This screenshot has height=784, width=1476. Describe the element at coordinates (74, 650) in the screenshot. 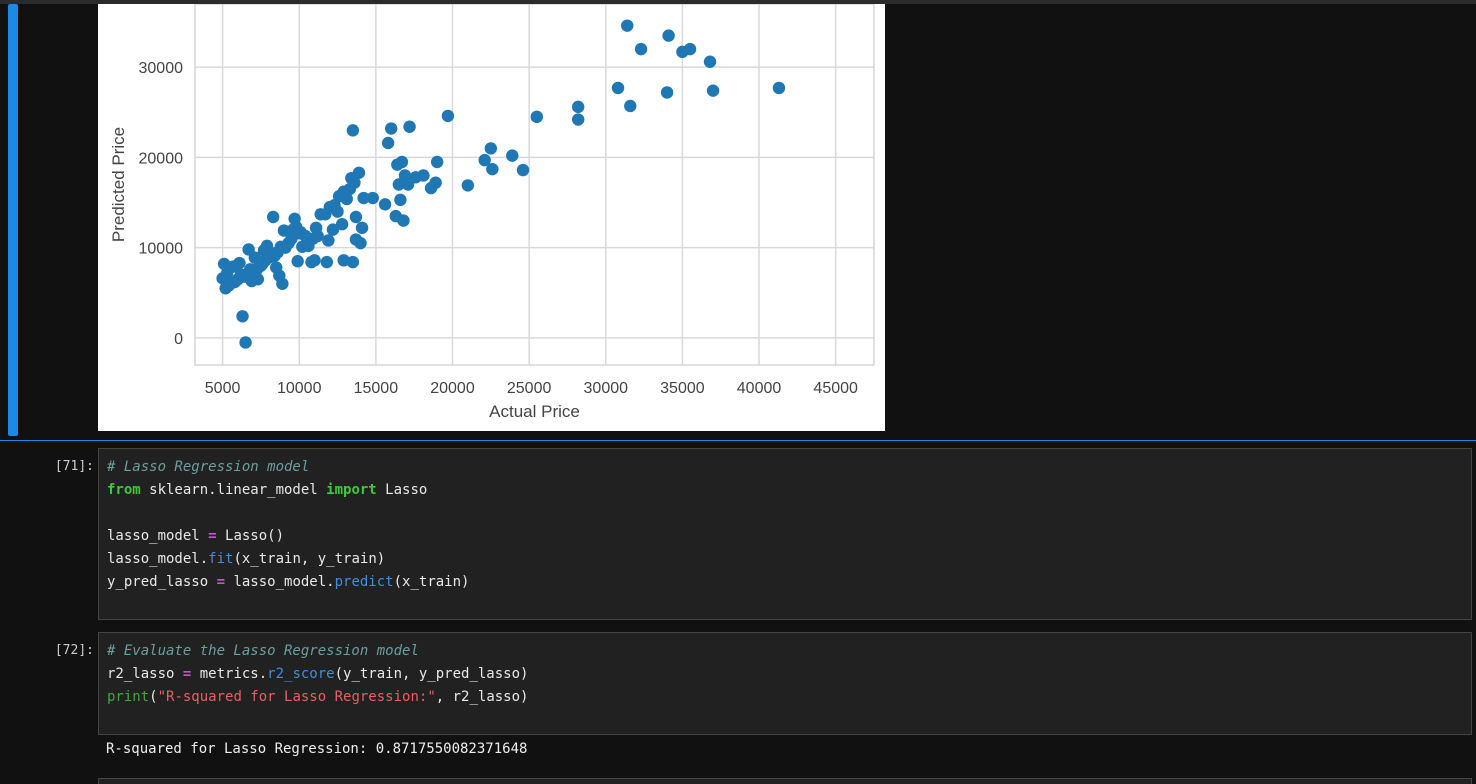

I see `cell-prompt-72: [72]:` at that location.